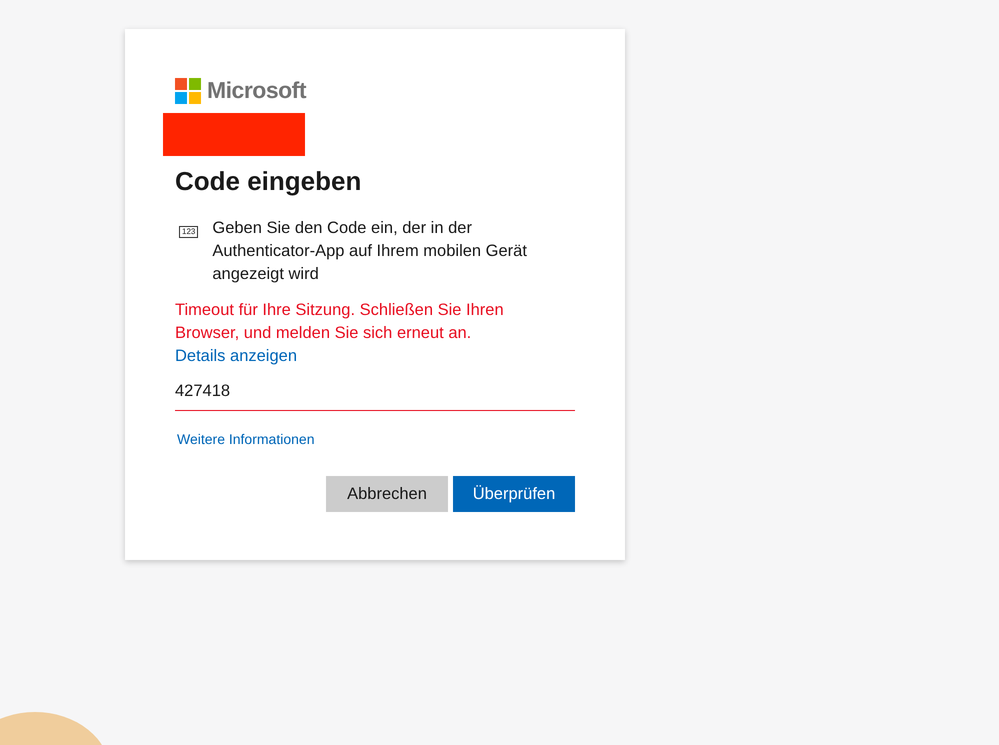 The width and height of the screenshot is (999, 745). Describe the element at coordinates (514, 494) in the screenshot. I see `verify-button: Überprüfen` at that location.